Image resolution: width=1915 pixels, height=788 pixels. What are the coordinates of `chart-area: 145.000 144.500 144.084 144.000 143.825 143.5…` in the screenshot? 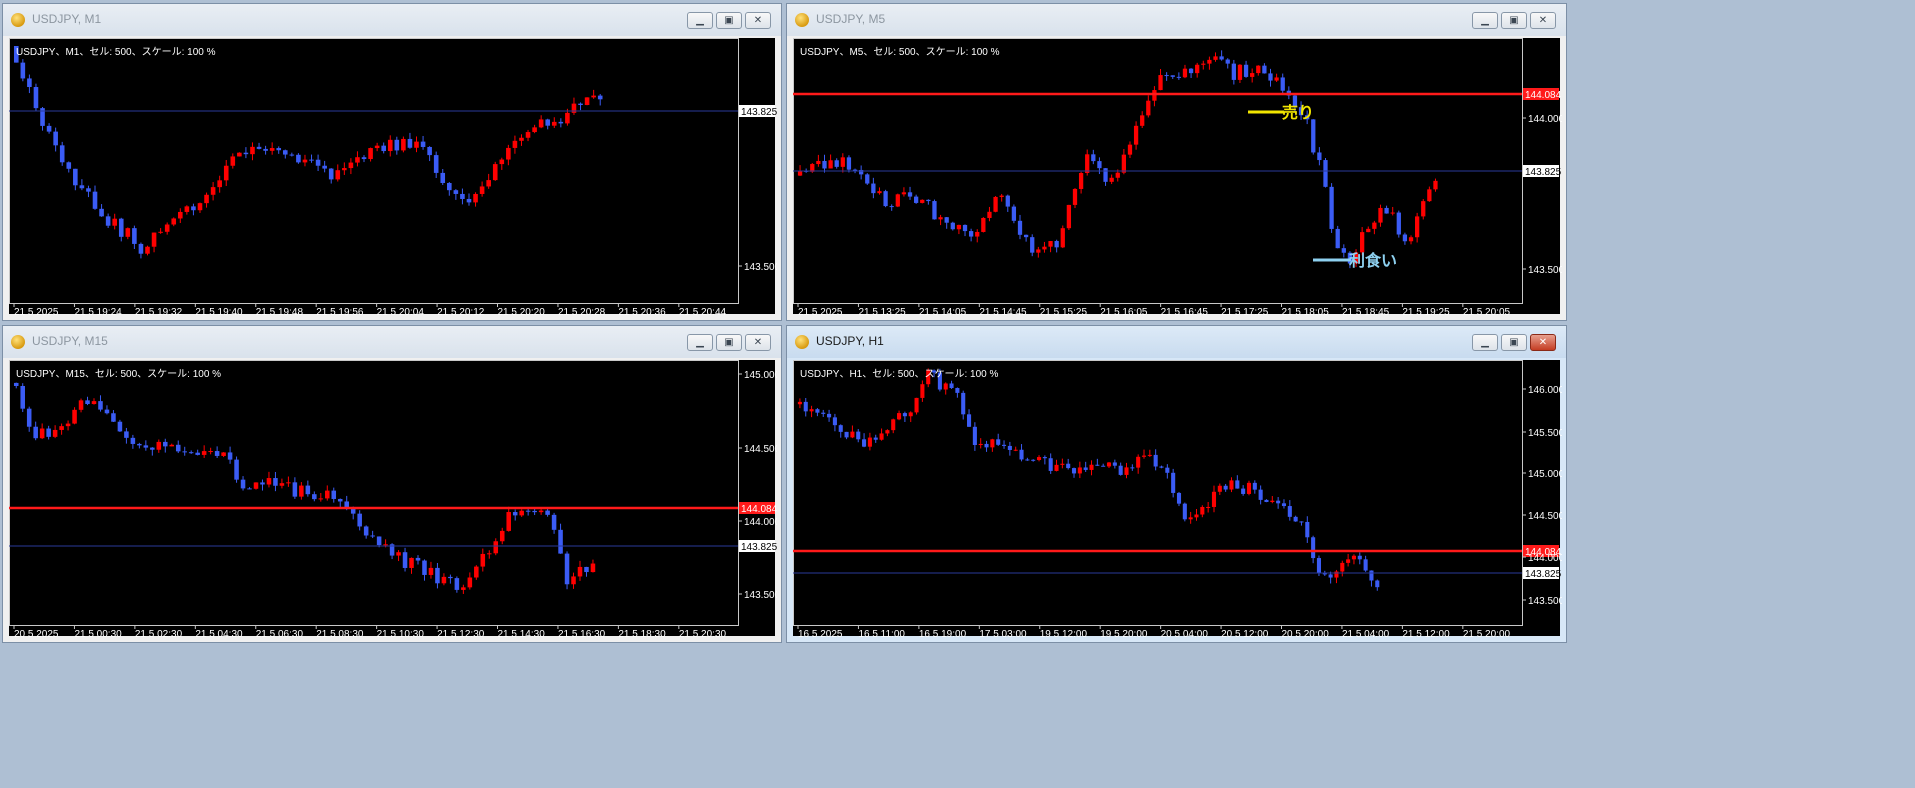 It's located at (393, 499).